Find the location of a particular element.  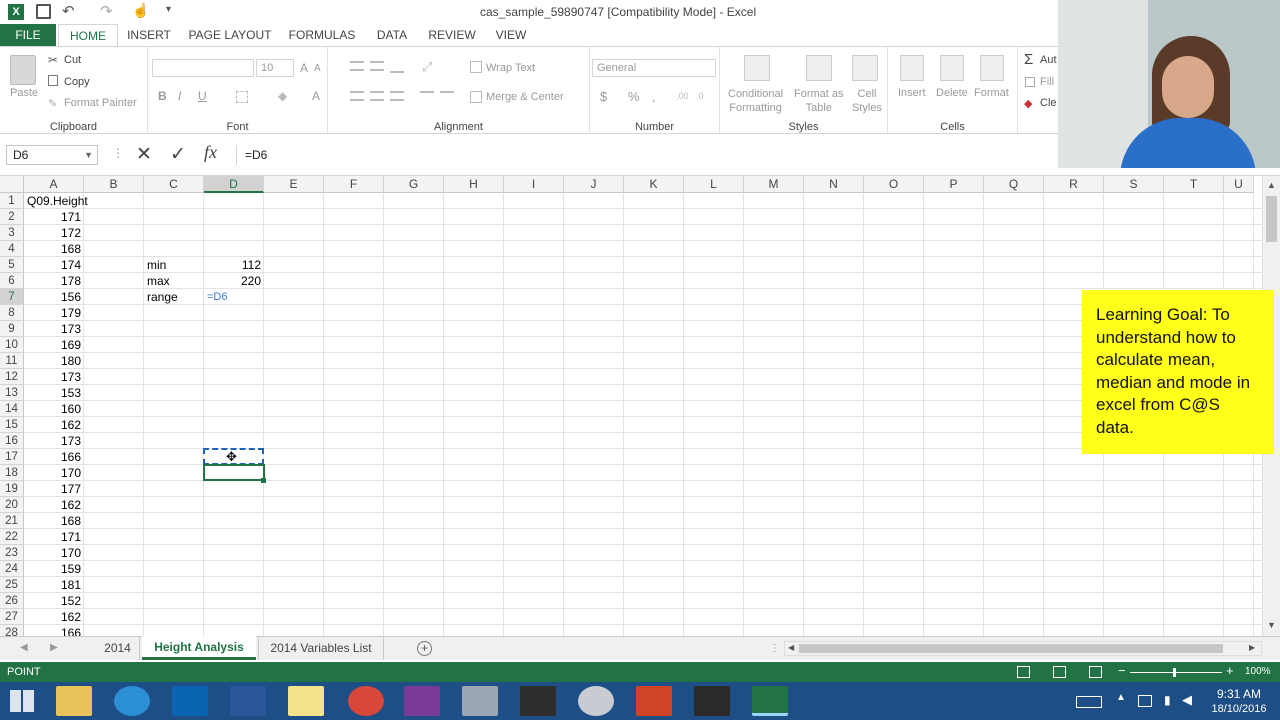

font-name-select is located at coordinates (203, 68).